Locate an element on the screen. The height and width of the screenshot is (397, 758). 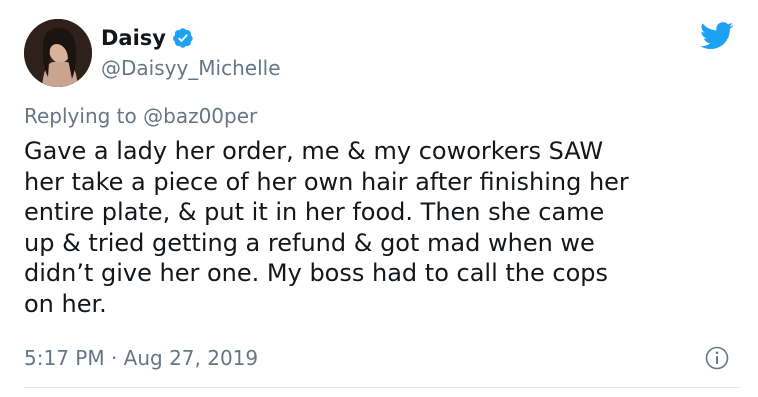
author-display-name: Daisy is located at coordinates (133, 38).